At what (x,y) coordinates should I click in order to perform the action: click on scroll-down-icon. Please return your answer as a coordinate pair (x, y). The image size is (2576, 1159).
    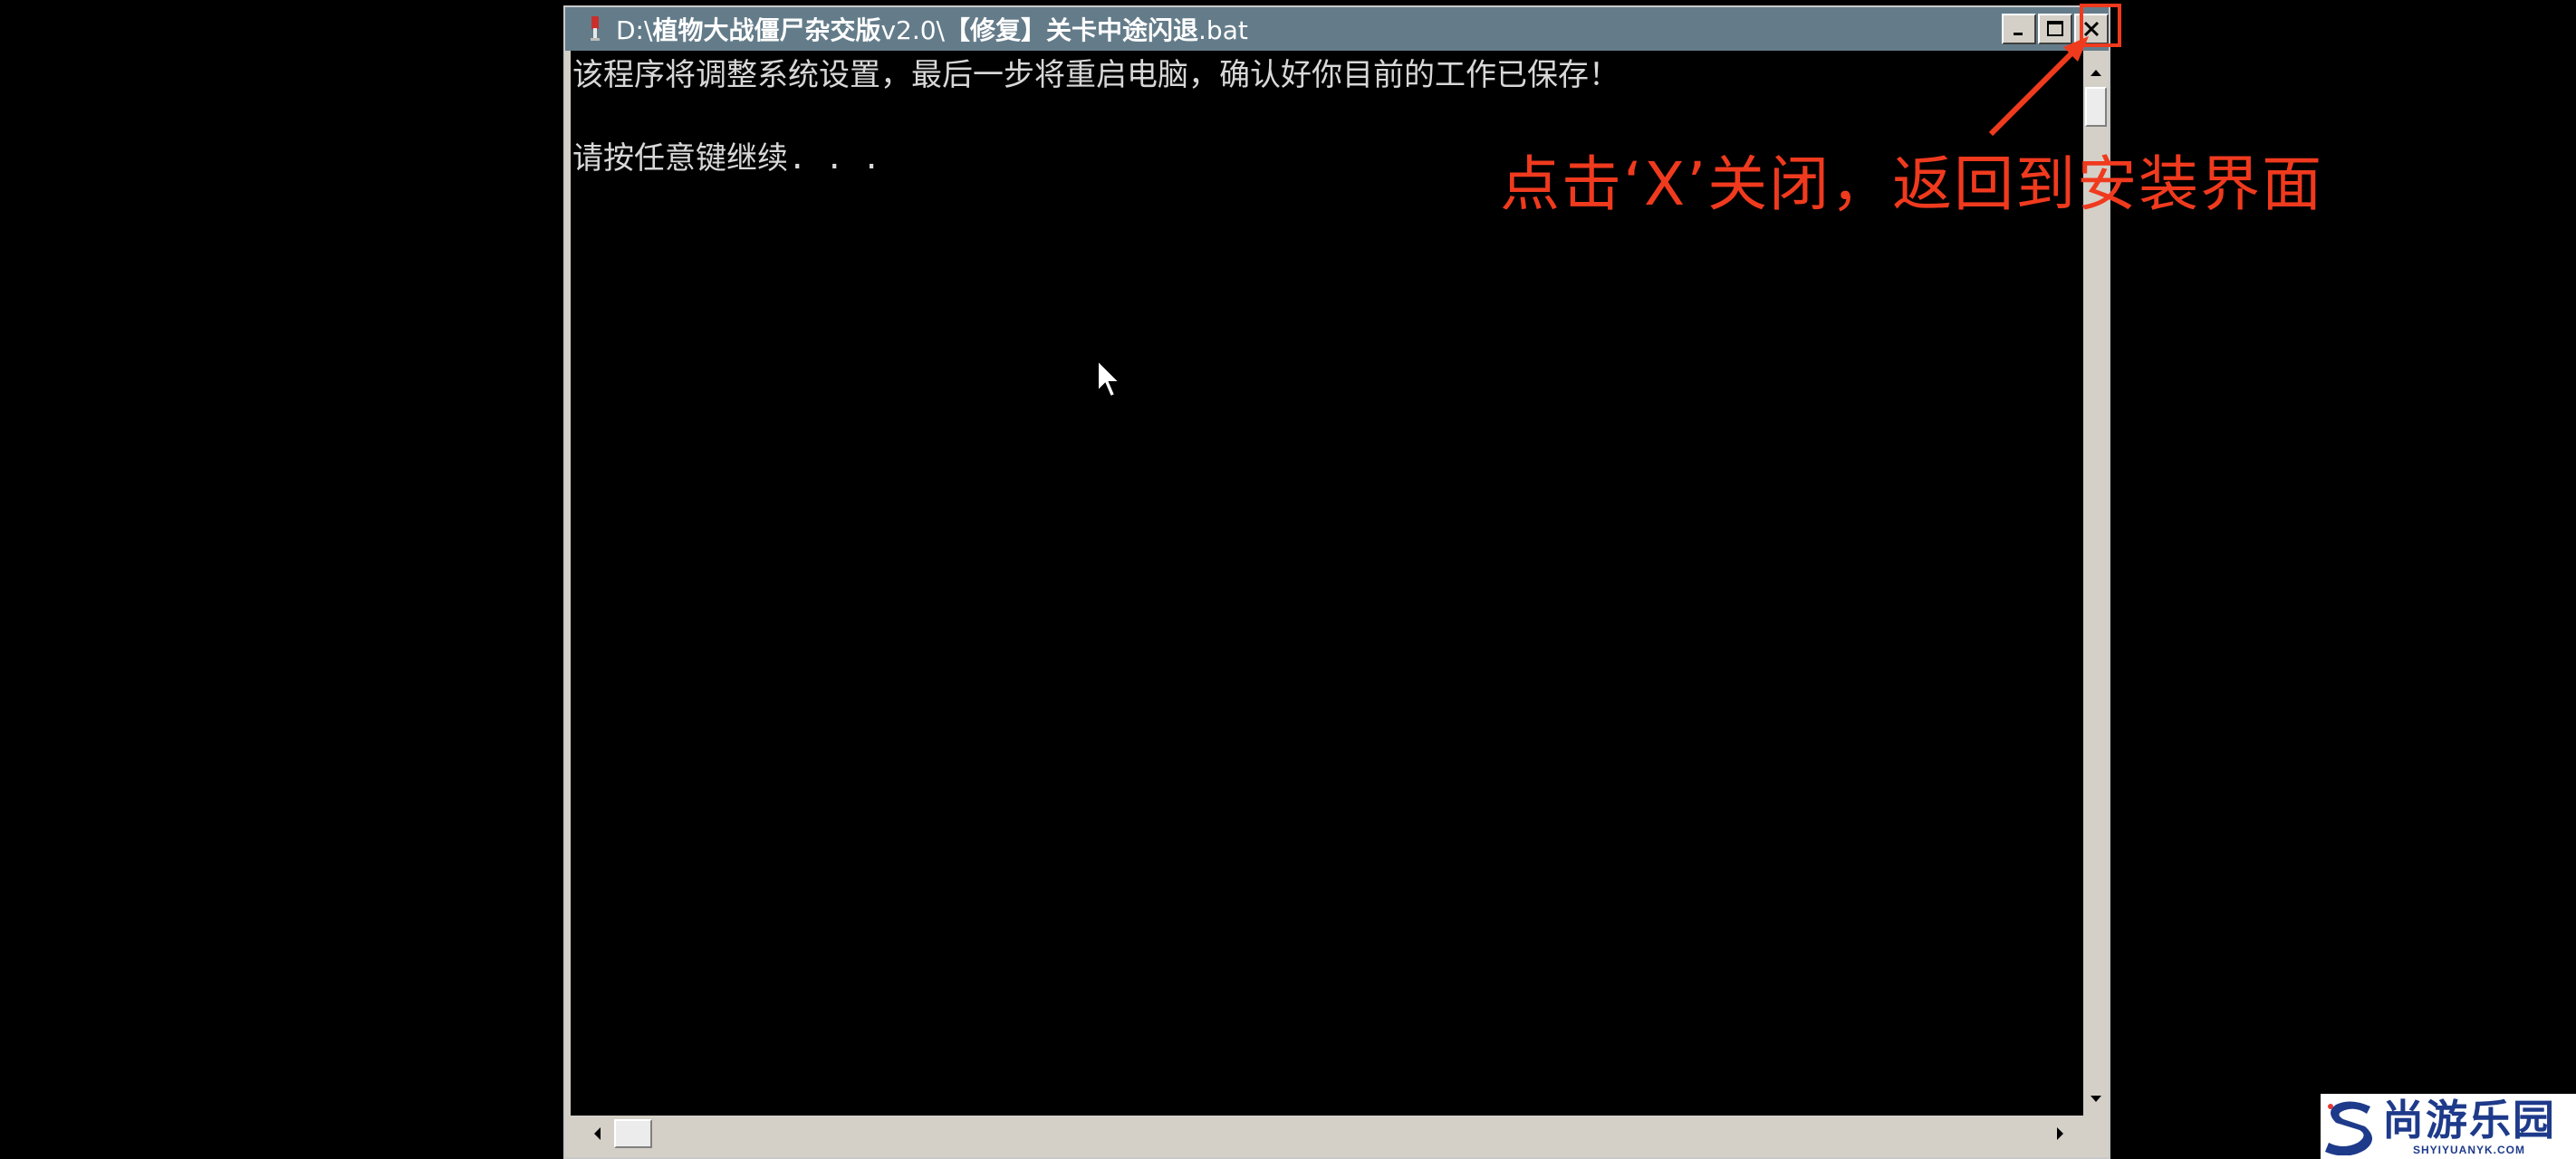
    Looking at the image, I should click on (2096, 1099).